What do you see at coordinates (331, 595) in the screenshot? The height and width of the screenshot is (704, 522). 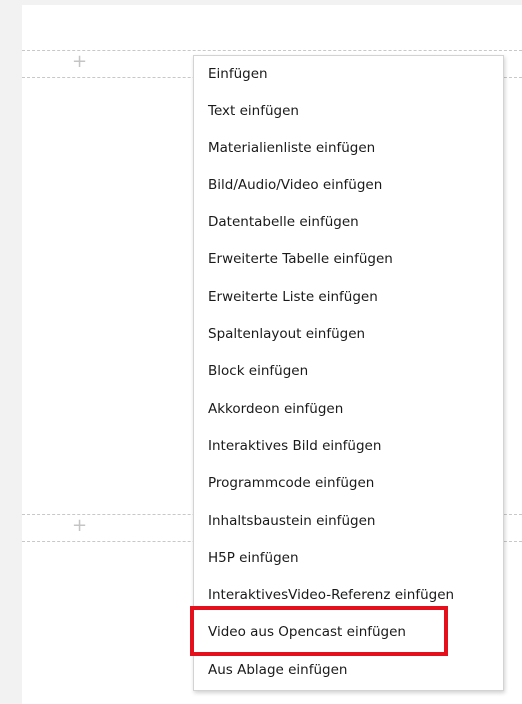 I see `menu-item-interaktivesvideo-referenz: InteraktivesVideo-Referenz einfügen` at bounding box center [331, 595].